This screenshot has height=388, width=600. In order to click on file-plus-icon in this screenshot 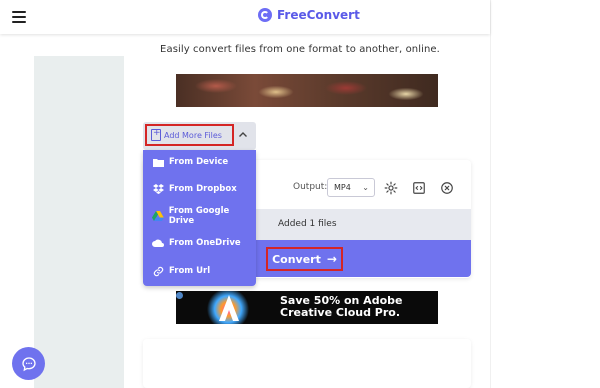, I will do `click(156, 134)`.